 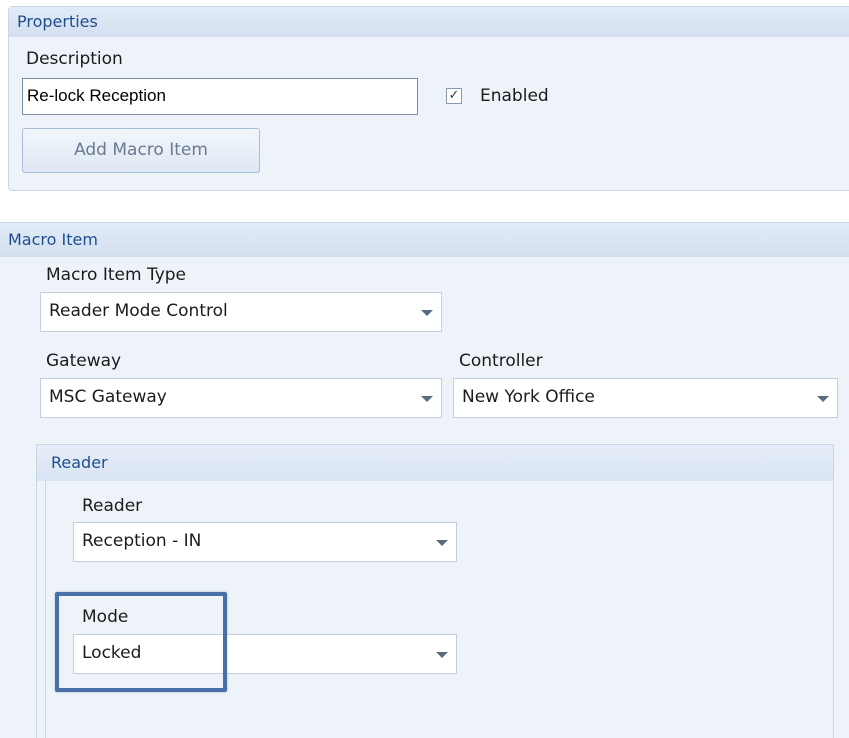 I want to click on check-icon: ✓, so click(x=454, y=95).